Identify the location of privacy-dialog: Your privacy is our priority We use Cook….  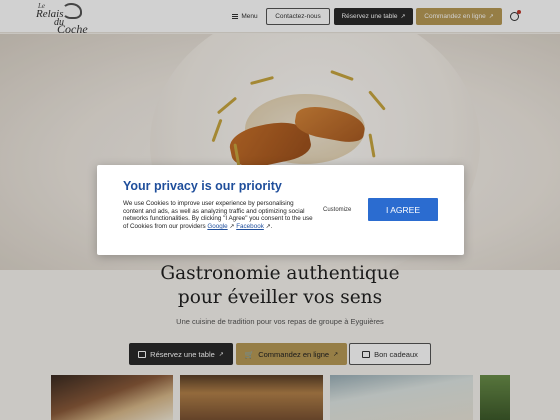
(280, 210).